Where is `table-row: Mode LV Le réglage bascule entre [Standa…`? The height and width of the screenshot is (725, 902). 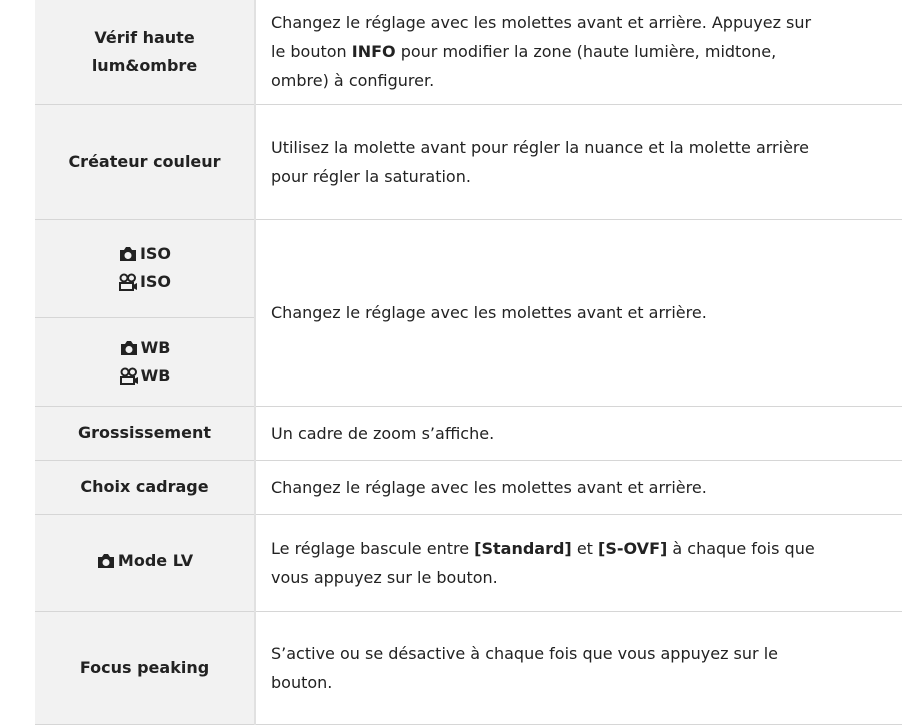
table-row: Mode LV Le réglage bascule entre [Standa… is located at coordinates (468, 563).